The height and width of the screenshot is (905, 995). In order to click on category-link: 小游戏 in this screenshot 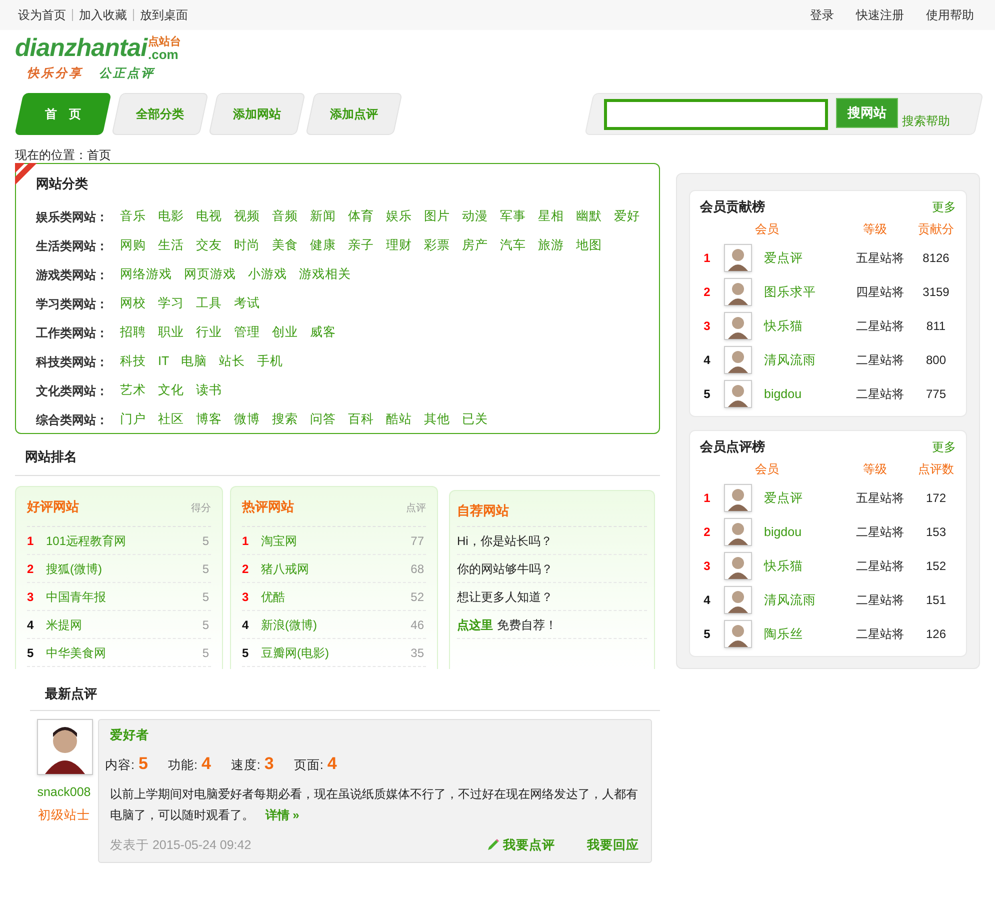, I will do `click(267, 274)`.